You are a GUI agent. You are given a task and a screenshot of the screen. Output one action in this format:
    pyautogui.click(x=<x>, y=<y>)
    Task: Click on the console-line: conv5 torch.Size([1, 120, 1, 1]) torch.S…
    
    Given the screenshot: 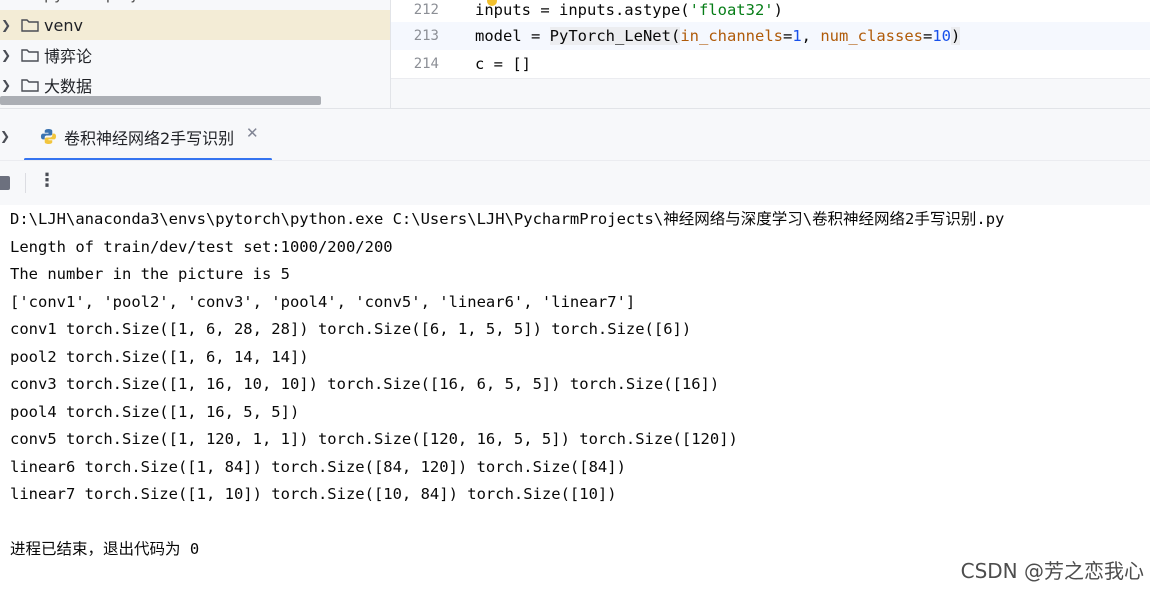 What is the action you would take?
    pyautogui.click(x=374, y=439)
    